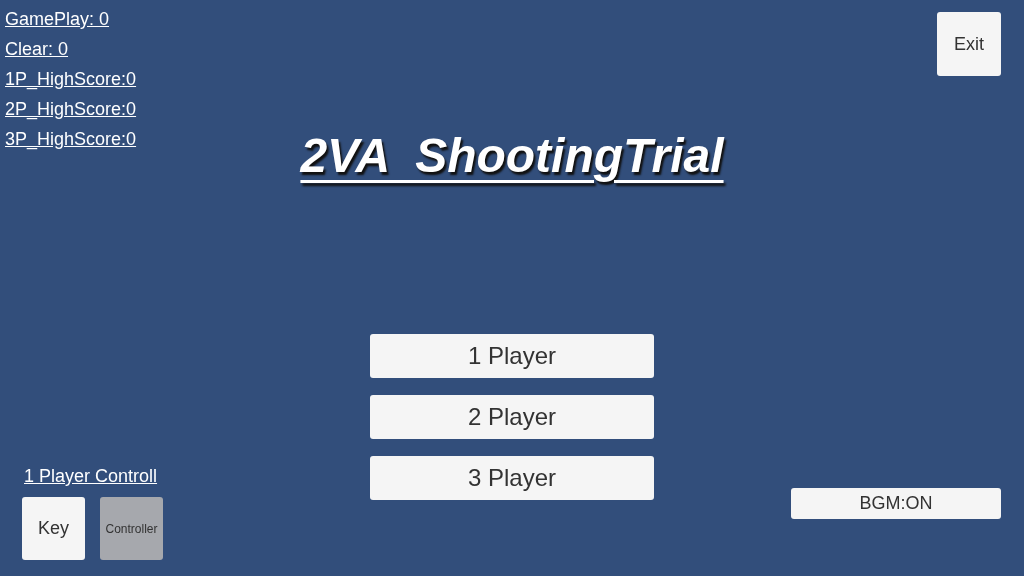 This screenshot has width=1024, height=576. I want to click on player-button: 1 Player, so click(512, 356).